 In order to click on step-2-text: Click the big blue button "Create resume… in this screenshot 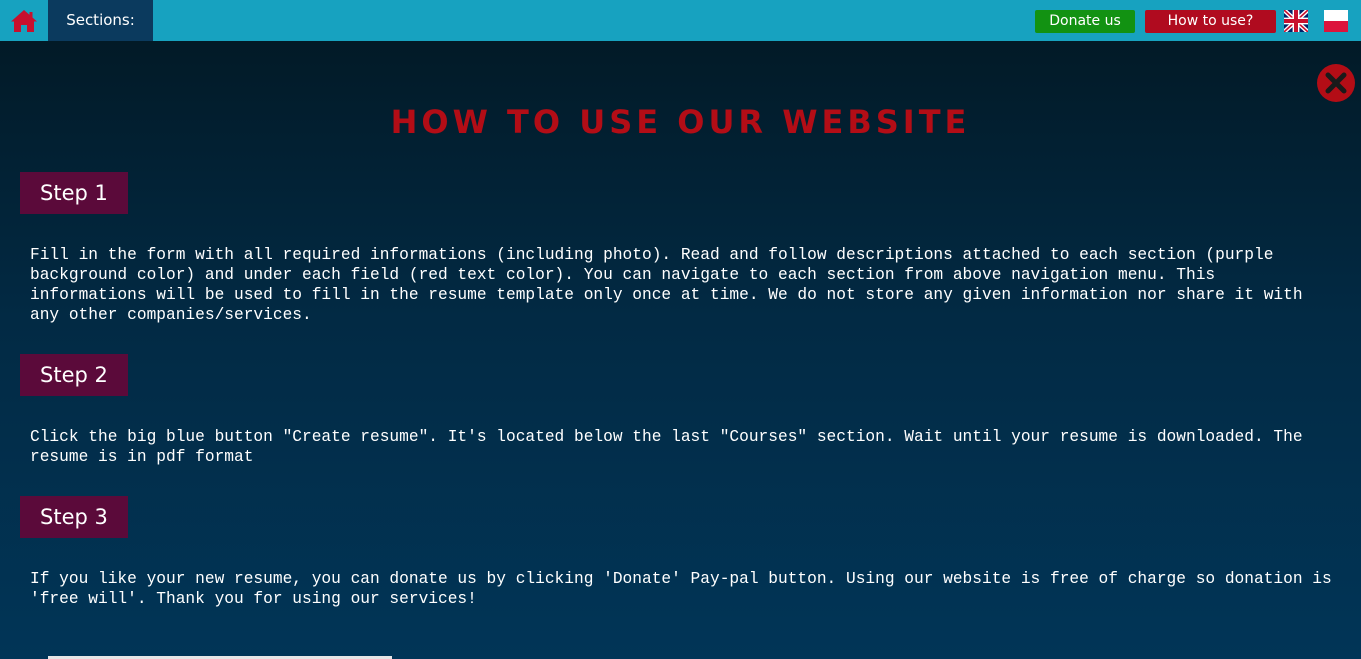, I will do `click(666, 447)`.